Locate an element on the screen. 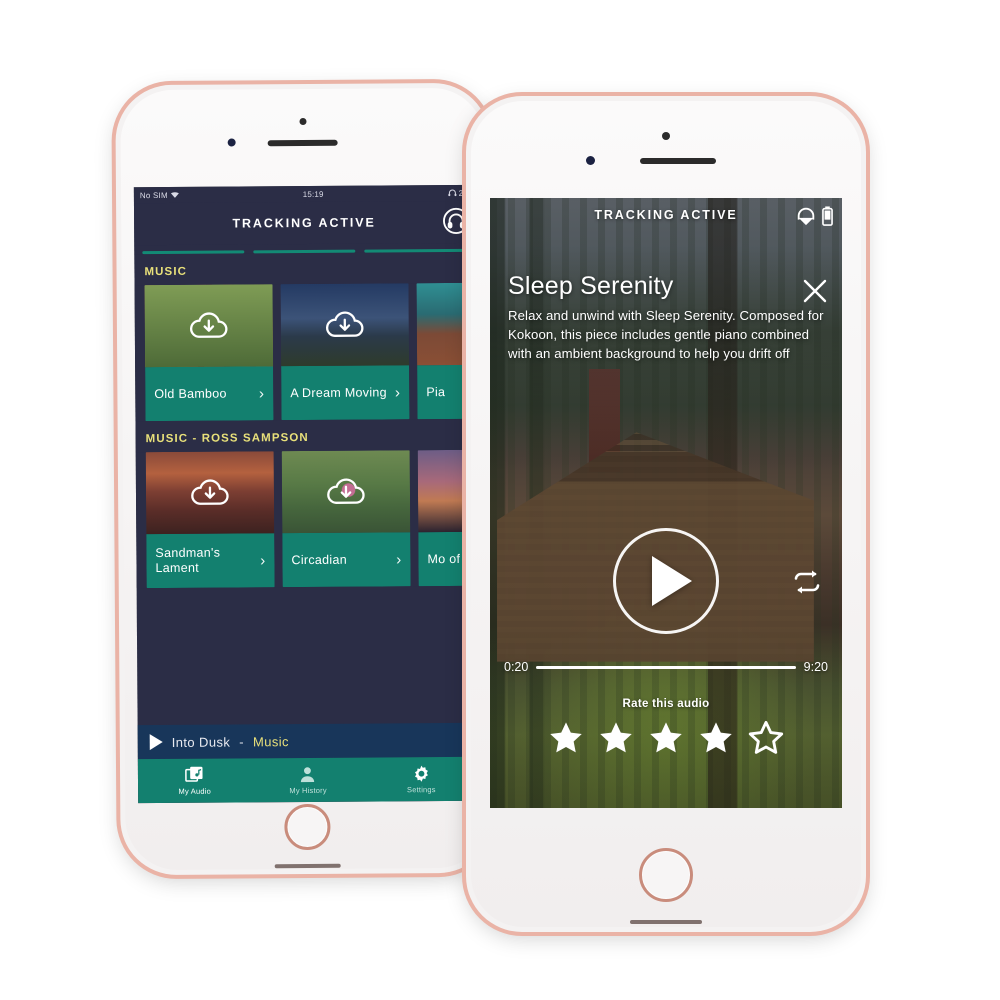  battery-icon is located at coordinates (827, 216).